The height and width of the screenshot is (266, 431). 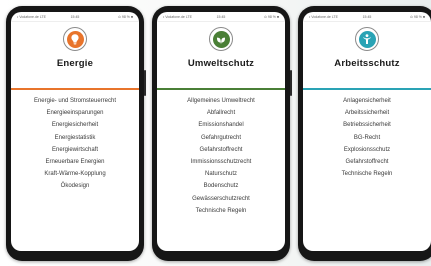 What do you see at coordinates (75, 186) in the screenshot?
I see `topic-item: Ökodesign` at bounding box center [75, 186].